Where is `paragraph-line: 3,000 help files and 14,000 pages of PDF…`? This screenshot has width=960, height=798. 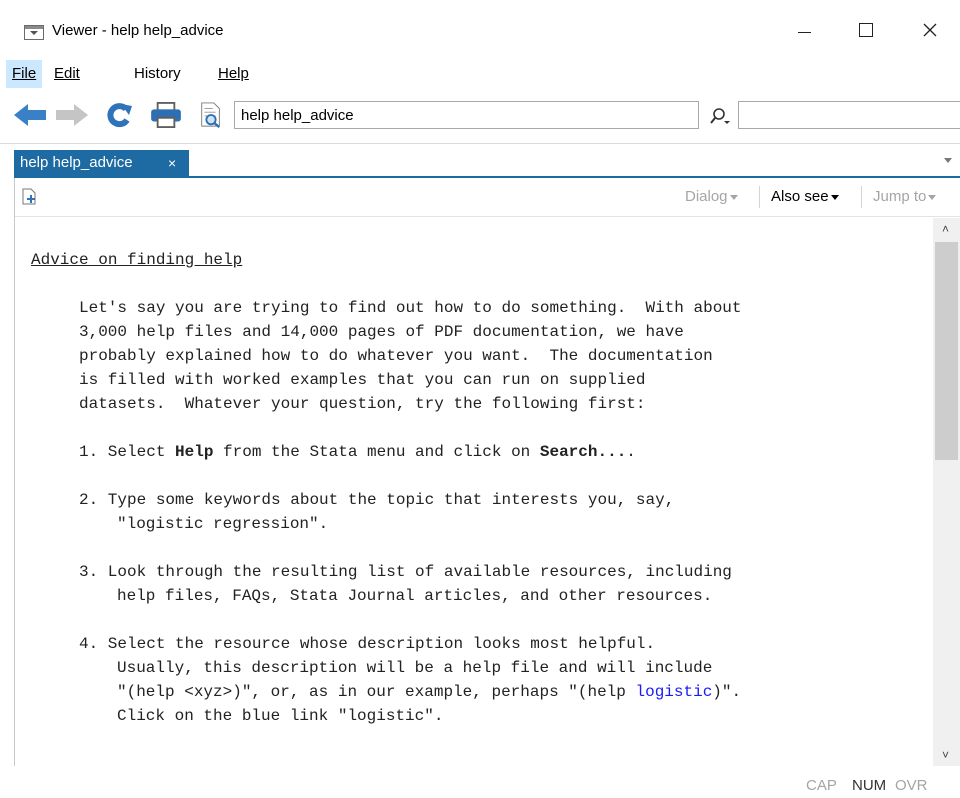
paragraph-line: 3,000 help files and 14,000 pages of PDF… is located at coordinates (381, 332).